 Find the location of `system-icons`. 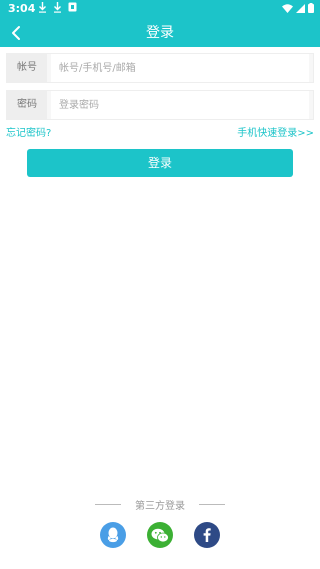

system-icons is located at coordinates (298, 8).